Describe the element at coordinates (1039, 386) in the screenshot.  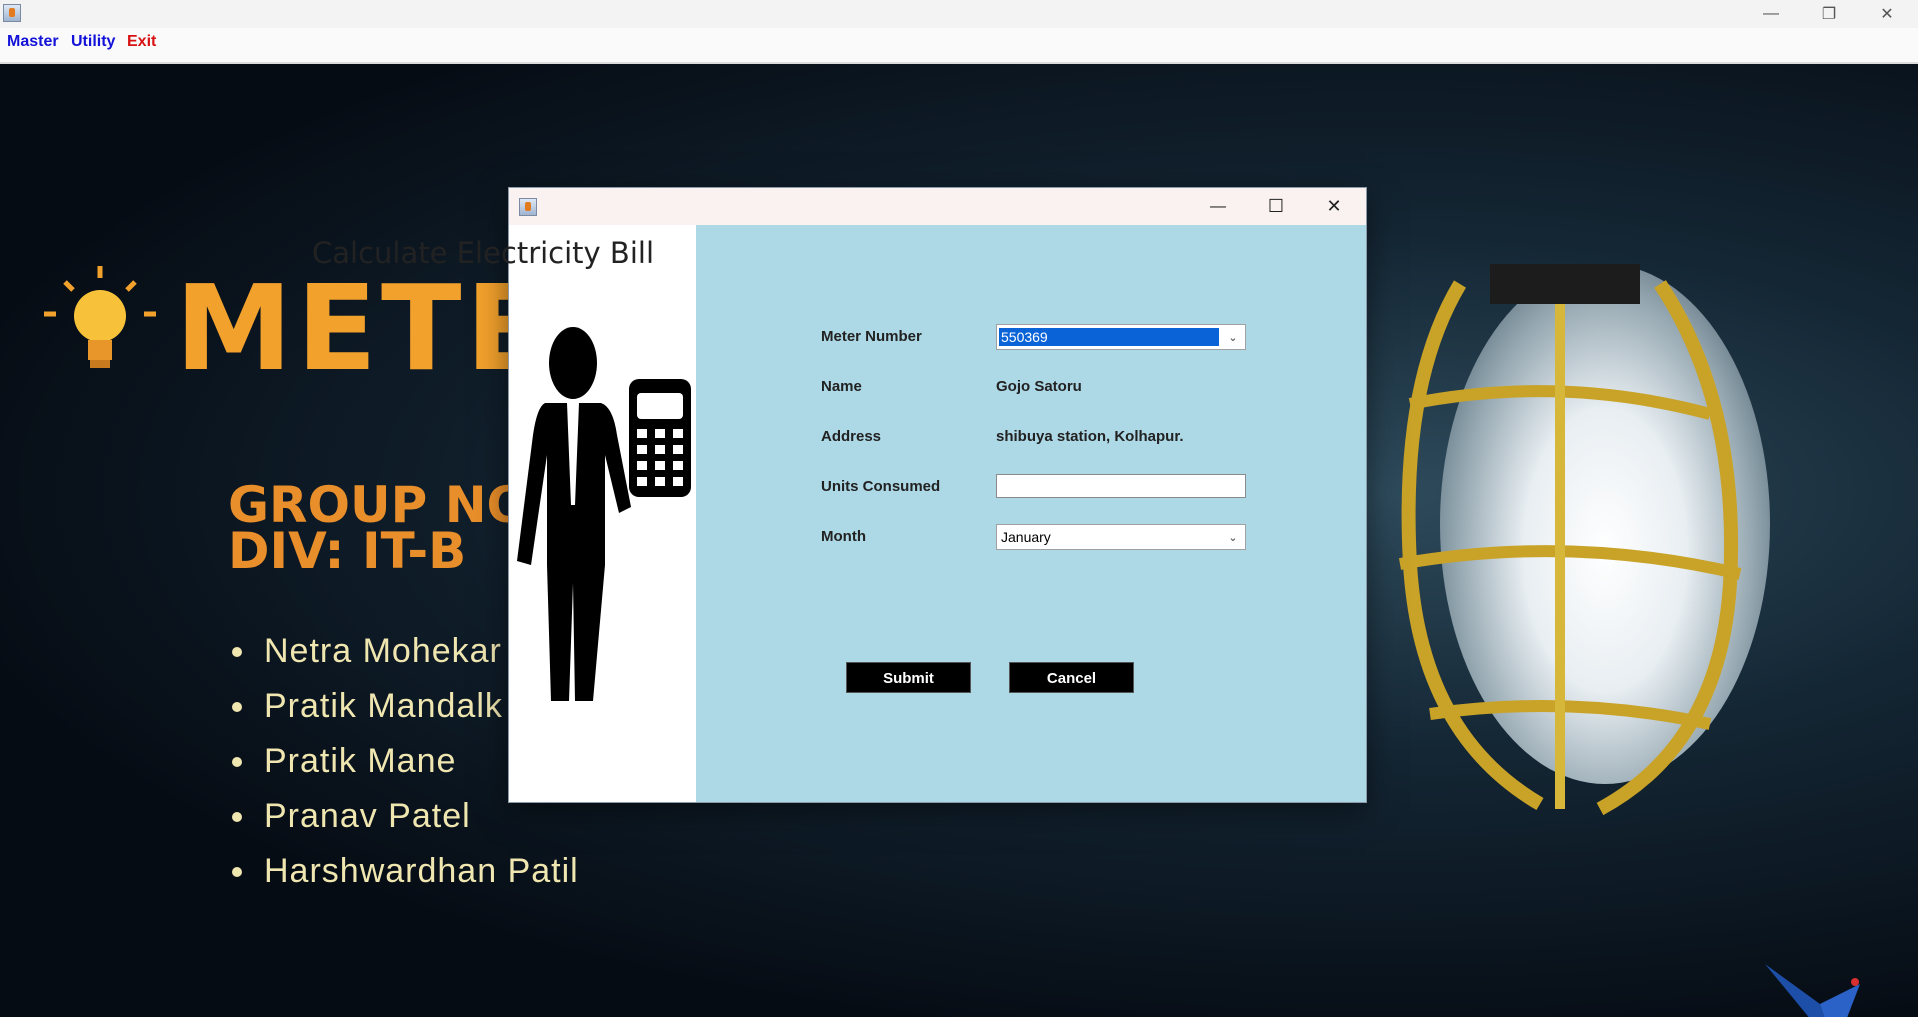
I see `name-value: Gojo Satoru` at that location.